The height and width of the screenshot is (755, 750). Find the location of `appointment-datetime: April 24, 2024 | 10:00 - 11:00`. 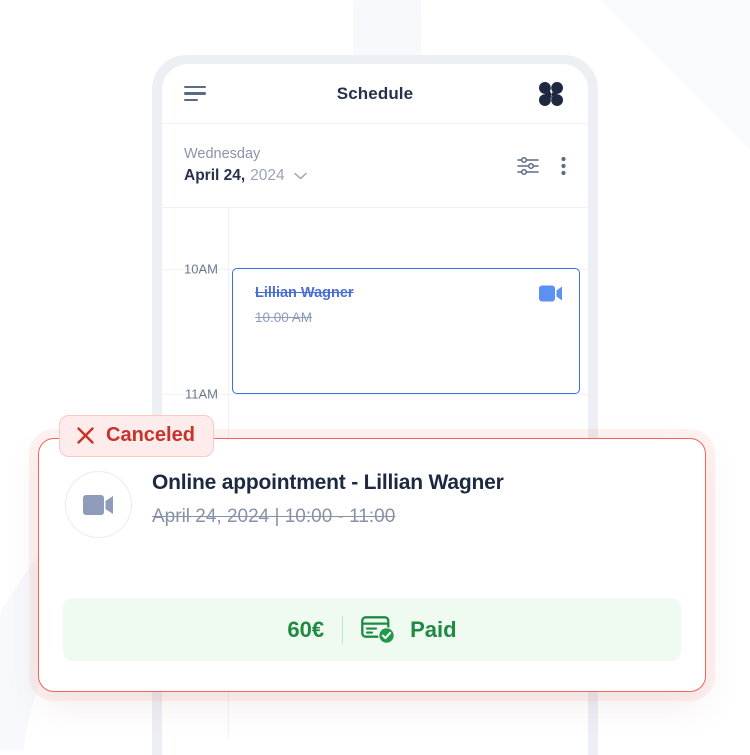

appointment-datetime: April 24, 2024 | 10:00 - 11:00 is located at coordinates (274, 516).